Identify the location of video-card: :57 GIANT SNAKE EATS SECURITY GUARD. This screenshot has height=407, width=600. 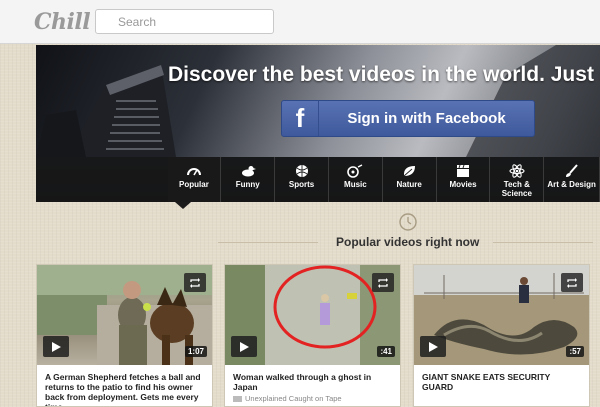
(501, 335).